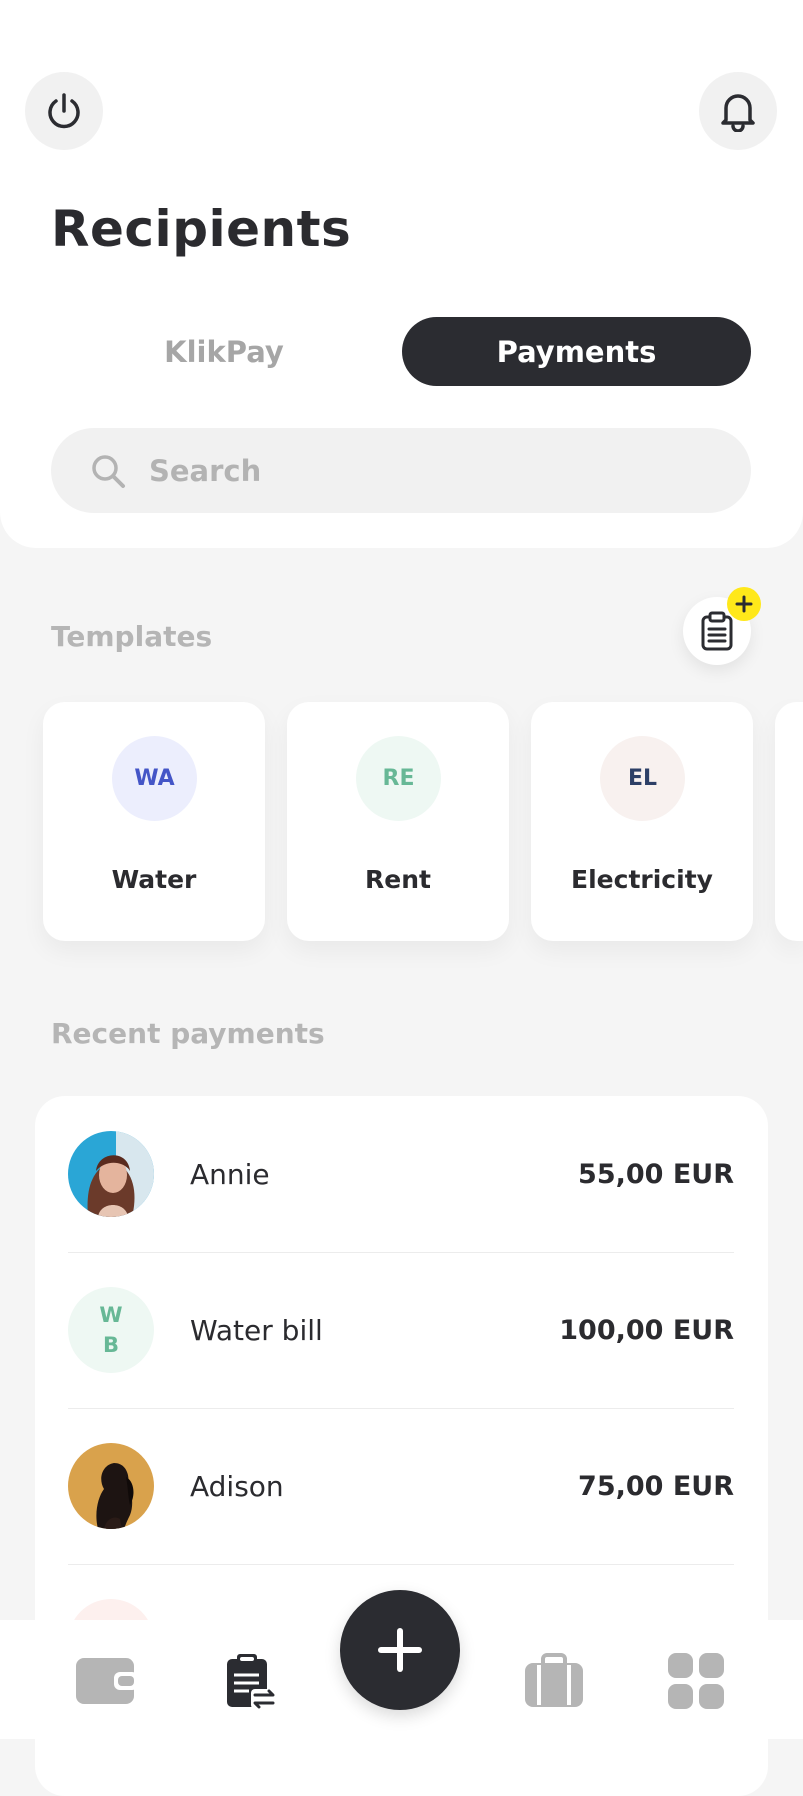  Describe the element at coordinates (108, 471) in the screenshot. I see `search-icon` at that location.